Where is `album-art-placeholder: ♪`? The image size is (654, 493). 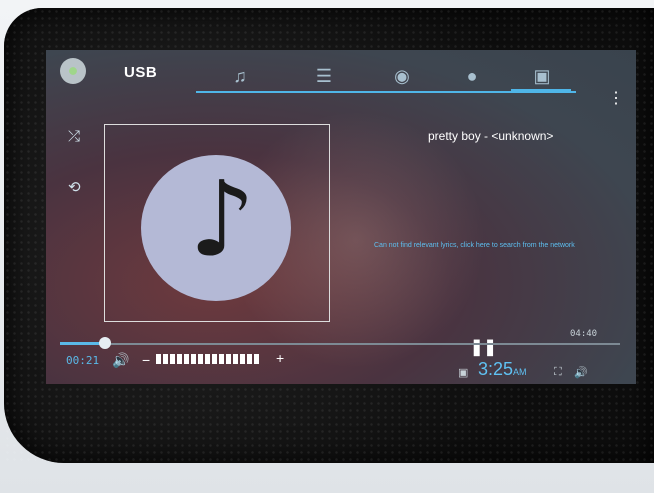 album-art-placeholder: ♪ is located at coordinates (216, 228).